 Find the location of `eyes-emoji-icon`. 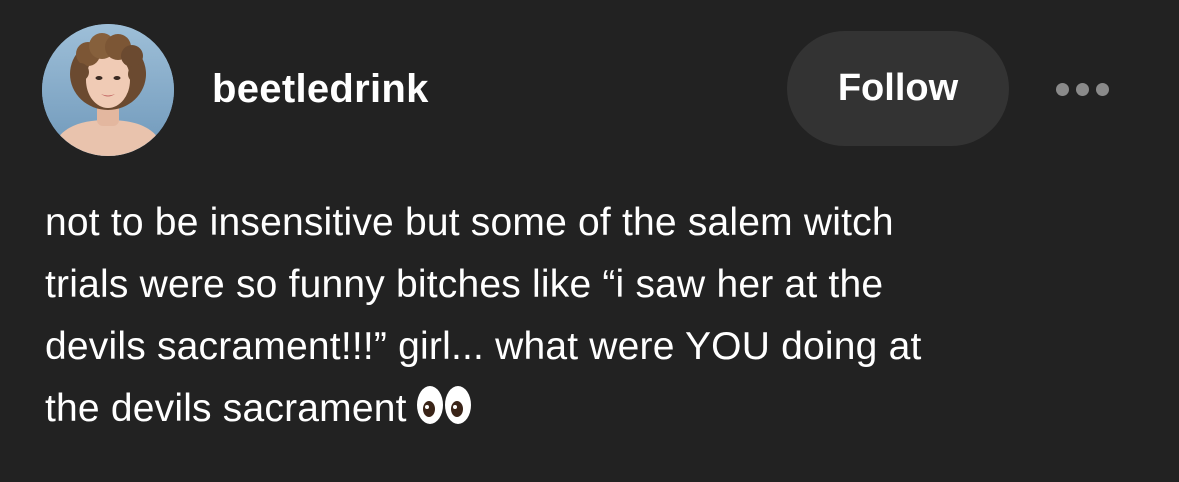

eyes-emoji-icon is located at coordinates (444, 414).